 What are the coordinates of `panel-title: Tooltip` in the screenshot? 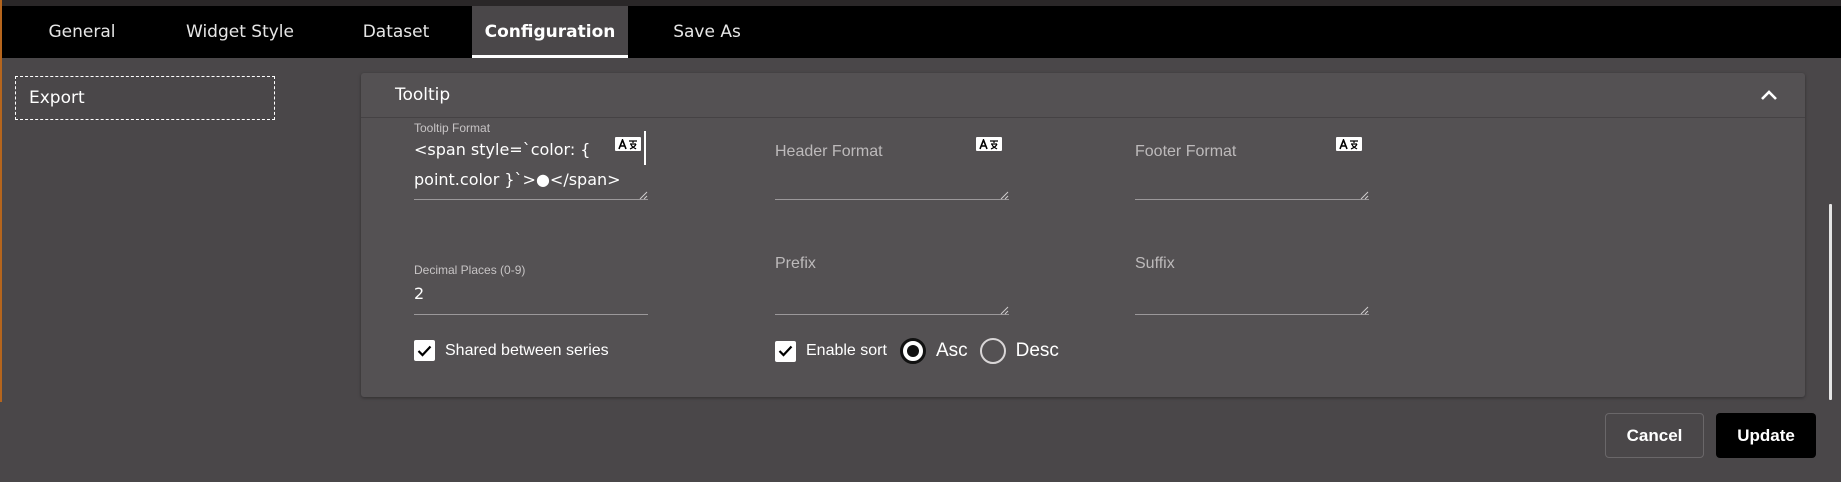 It's located at (423, 95).